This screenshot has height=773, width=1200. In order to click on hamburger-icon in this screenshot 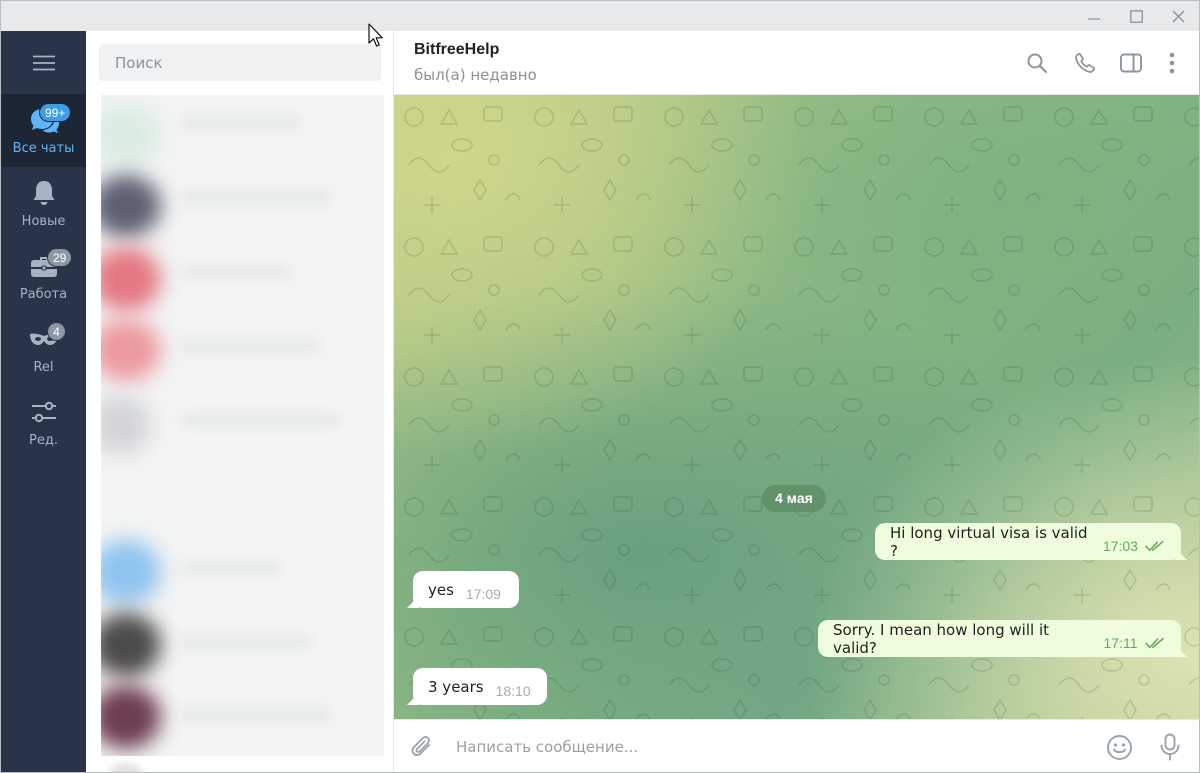, I will do `click(43, 62)`.